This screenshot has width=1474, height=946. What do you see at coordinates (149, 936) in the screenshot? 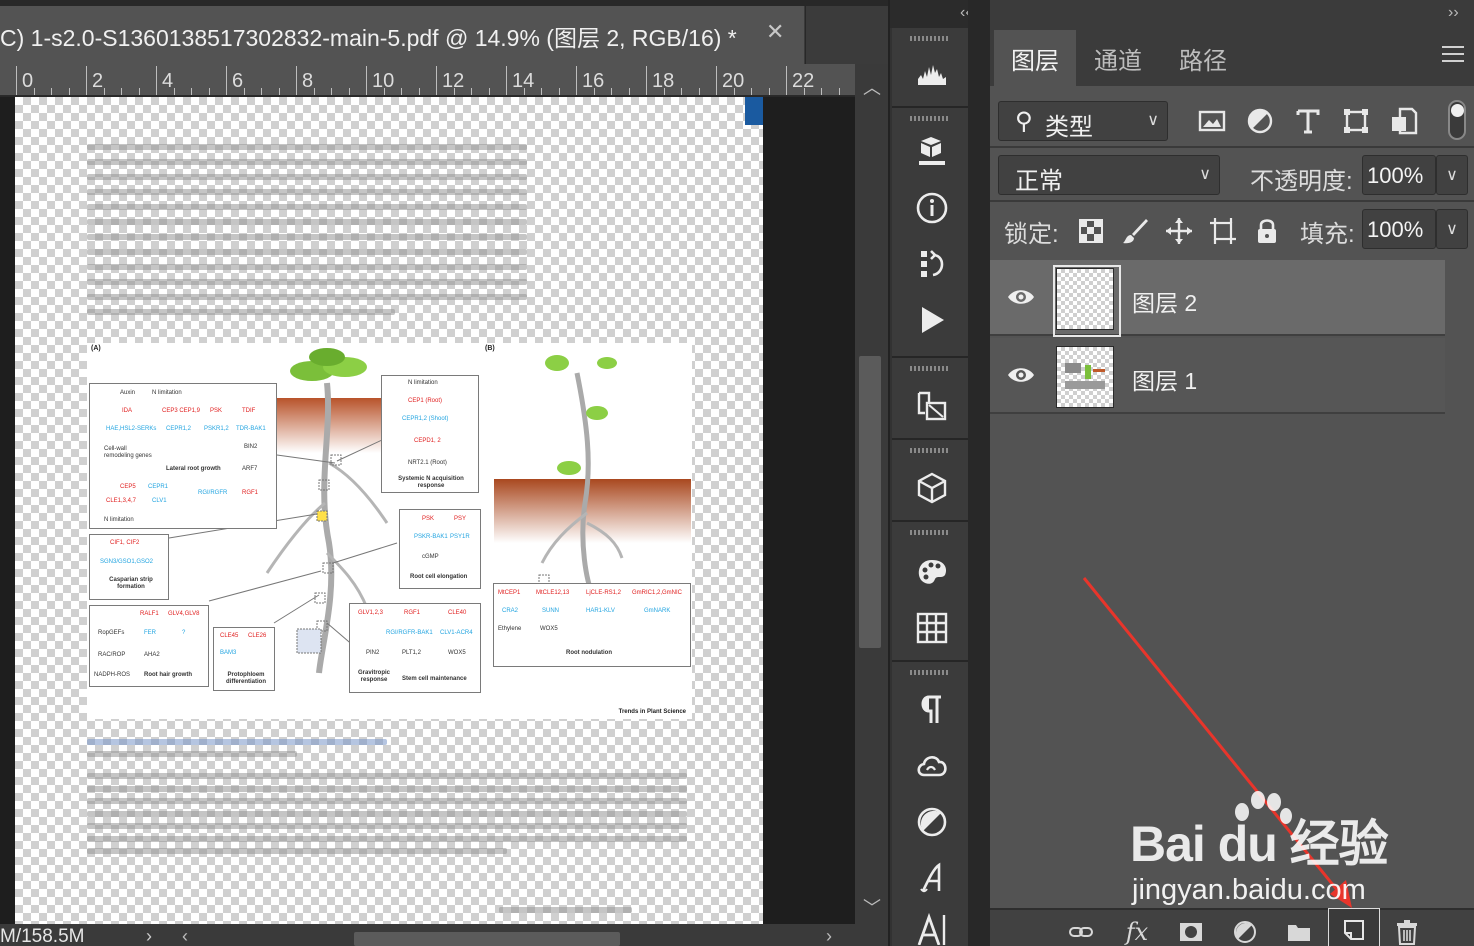
I see `status-menu-arrow-icon: ›` at bounding box center [149, 936].